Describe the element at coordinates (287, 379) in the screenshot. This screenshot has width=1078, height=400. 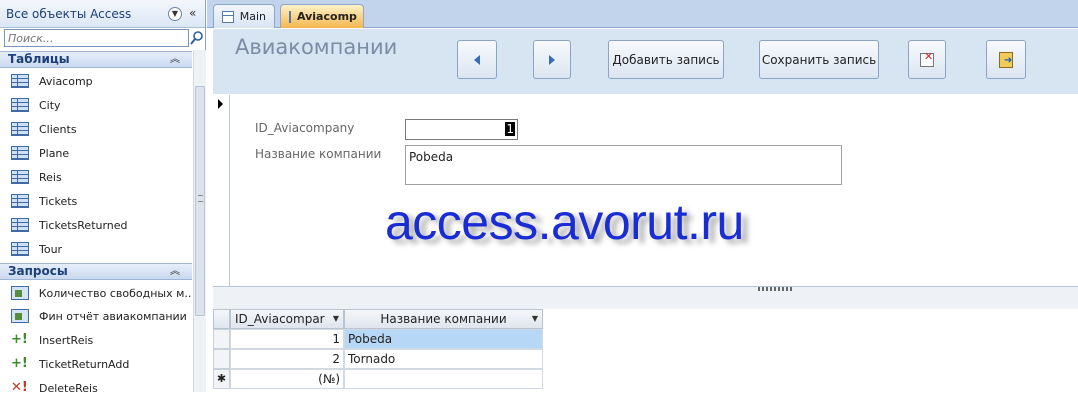
I see `new-row-id-cell: (№)` at that location.